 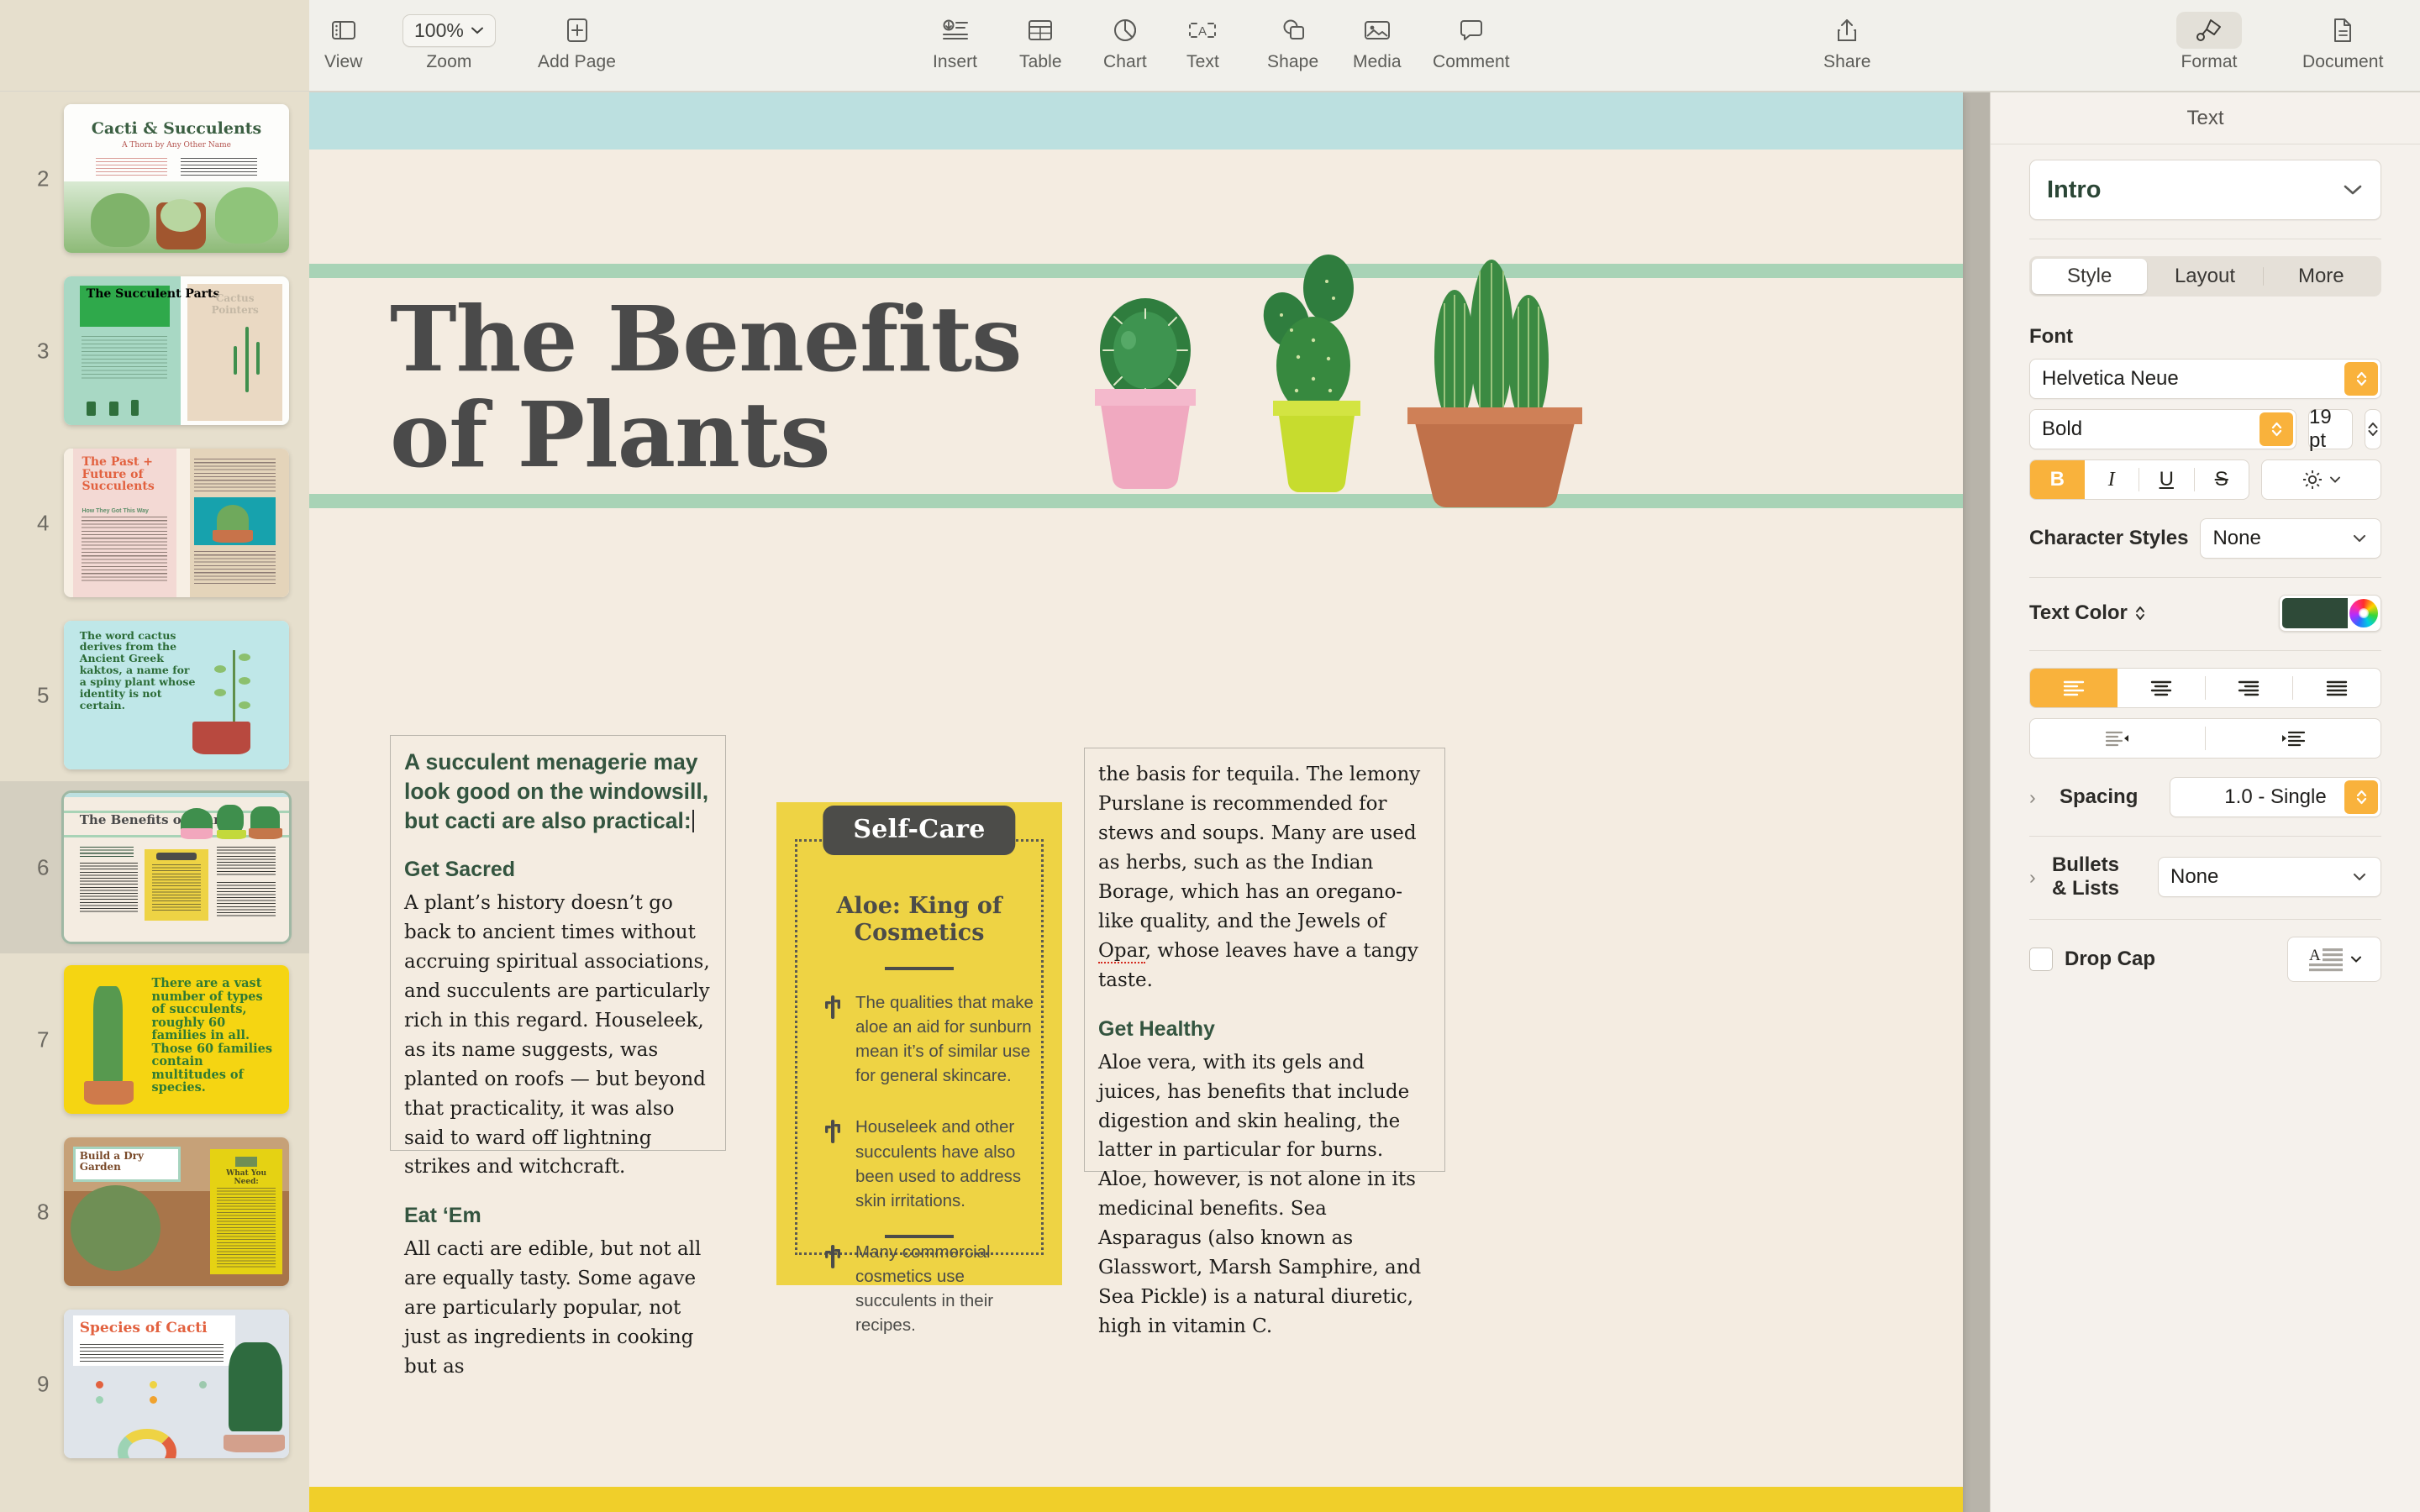 I want to click on share-button: Share, so click(x=1847, y=42).